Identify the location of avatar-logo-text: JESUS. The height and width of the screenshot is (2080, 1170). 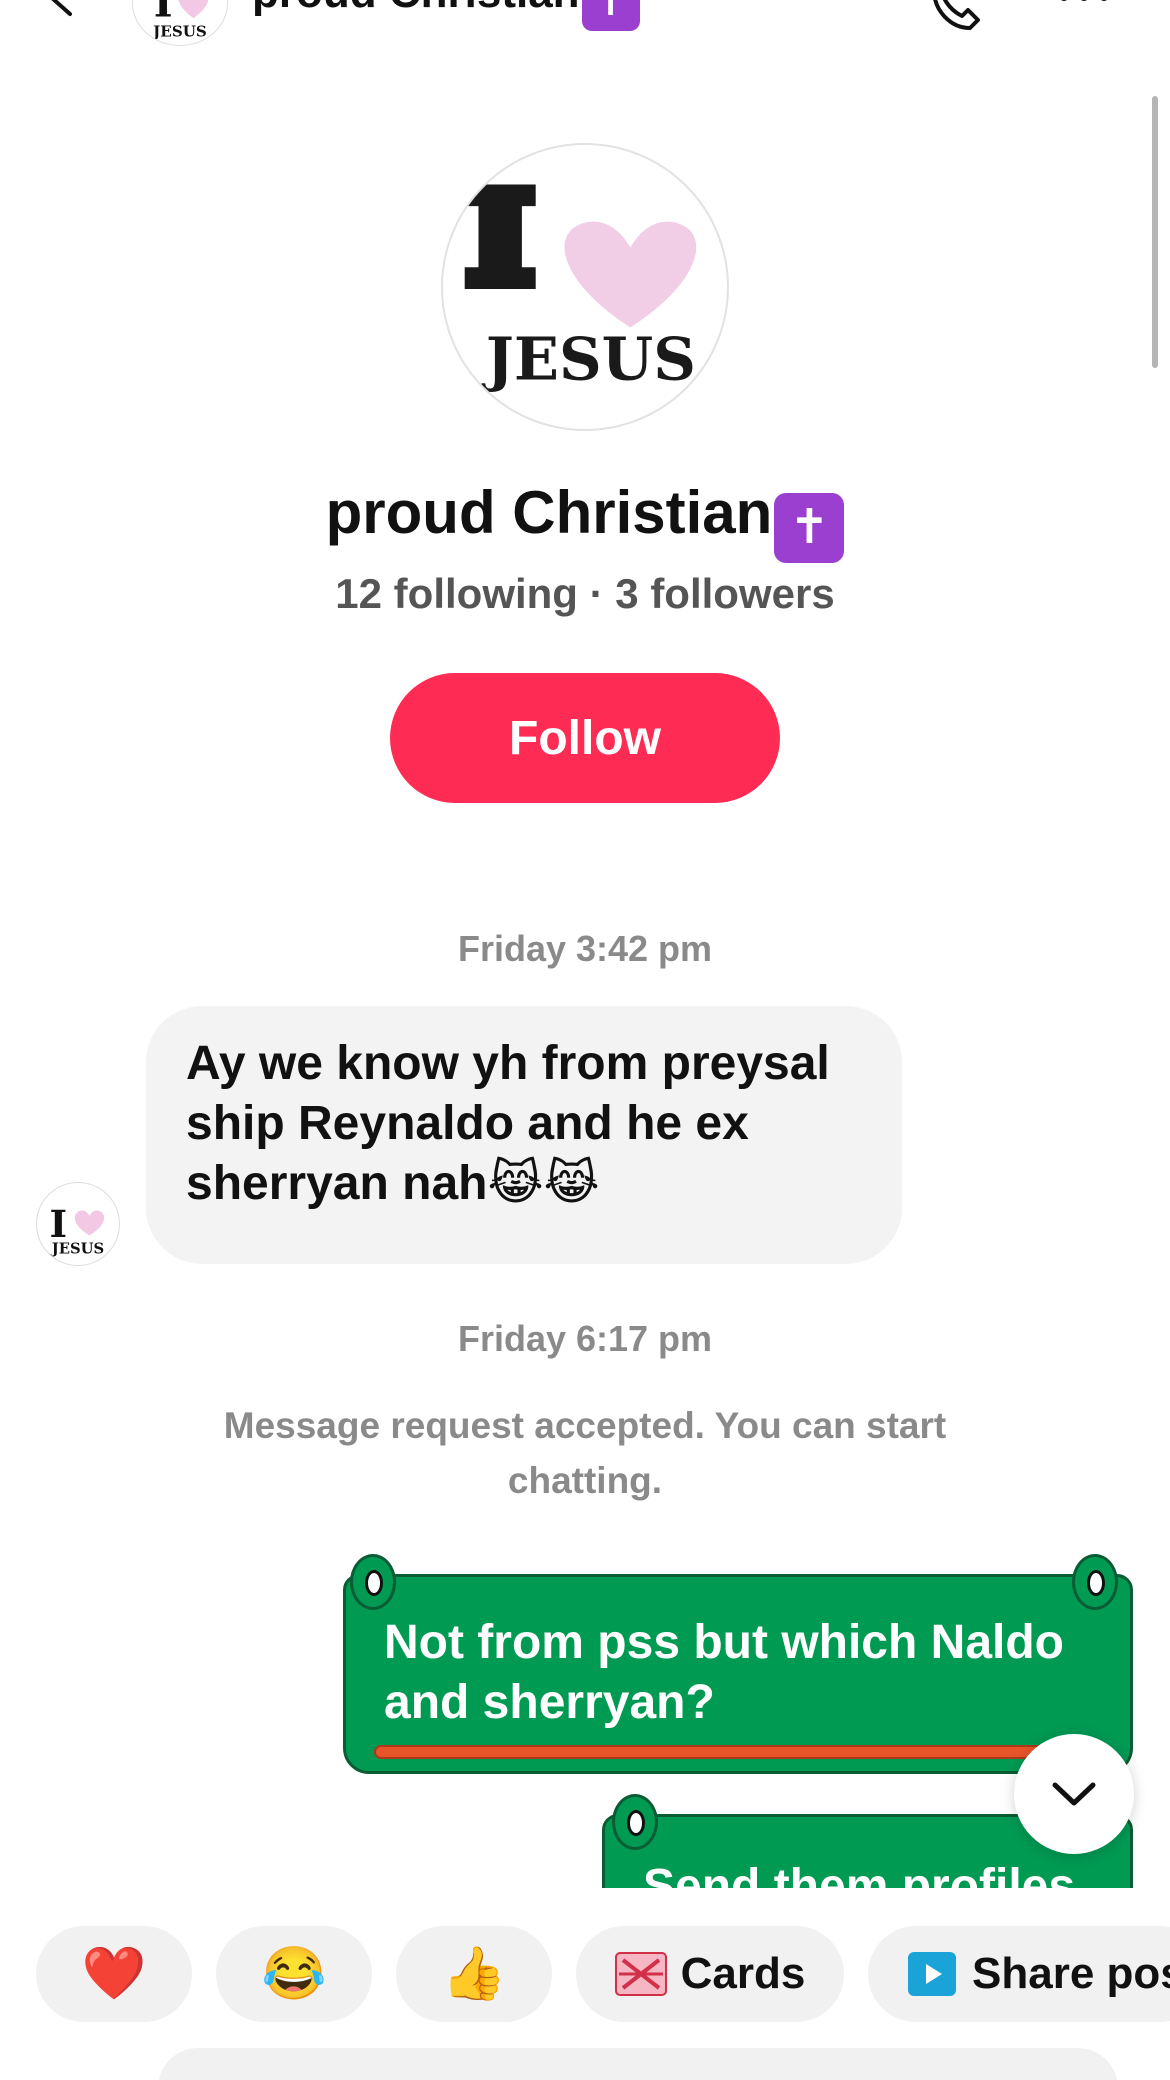
(588, 359).